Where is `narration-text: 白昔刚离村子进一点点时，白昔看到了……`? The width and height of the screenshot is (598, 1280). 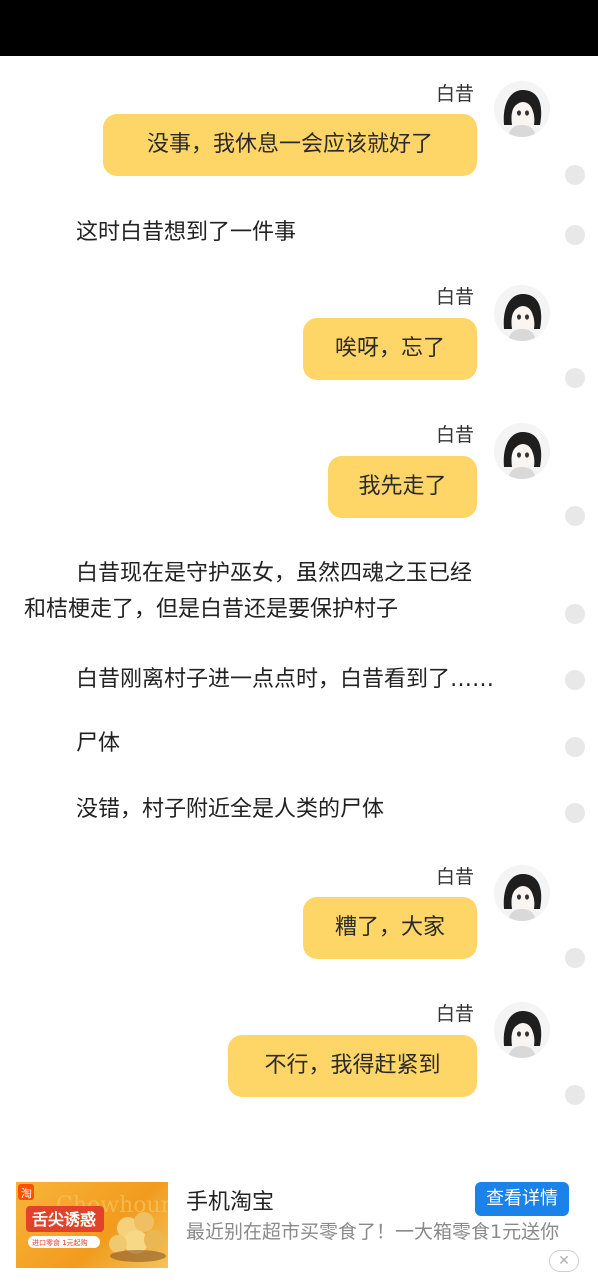
narration-text: 白昔刚离村子进一点点时，白昔看到了…… is located at coordinates (285, 679).